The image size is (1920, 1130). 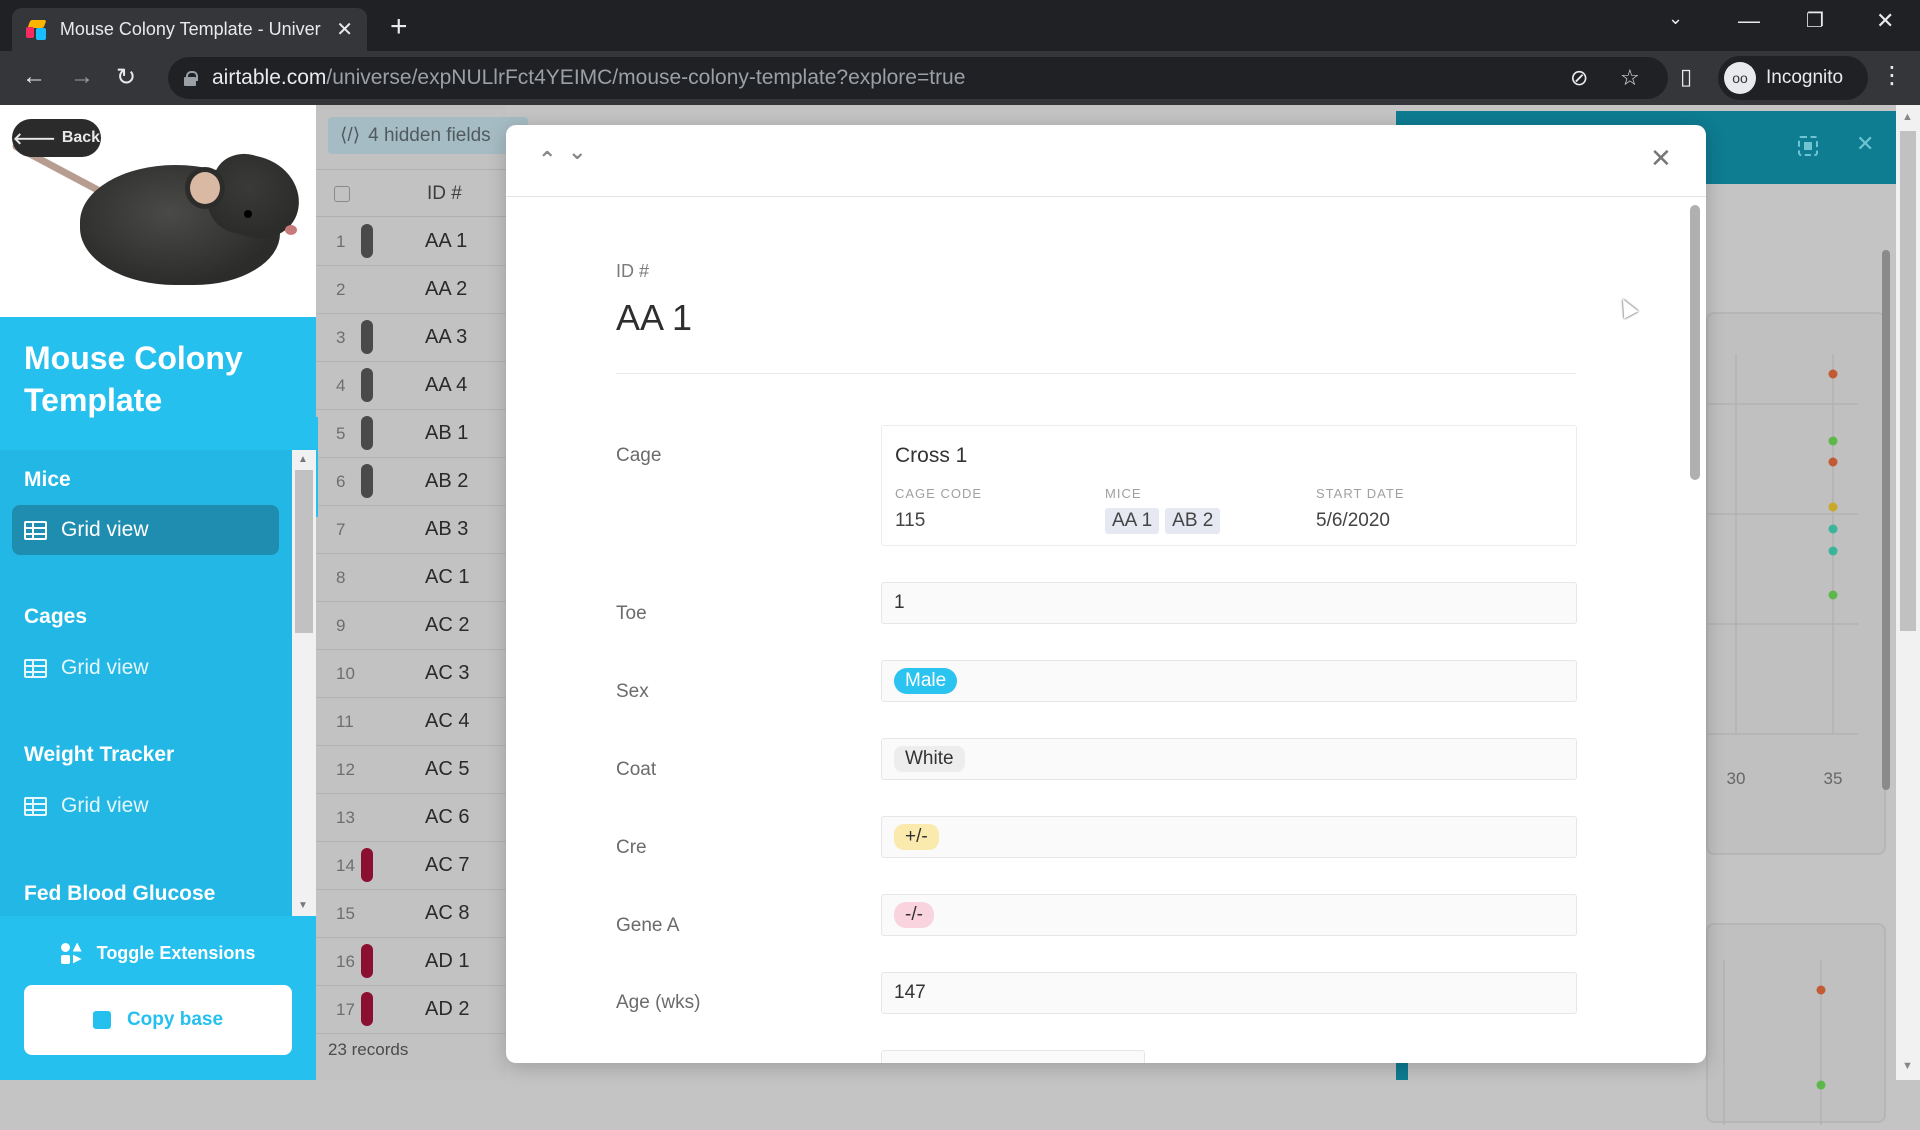 What do you see at coordinates (446, 337) in the screenshot?
I see `row-id: AA 3` at bounding box center [446, 337].